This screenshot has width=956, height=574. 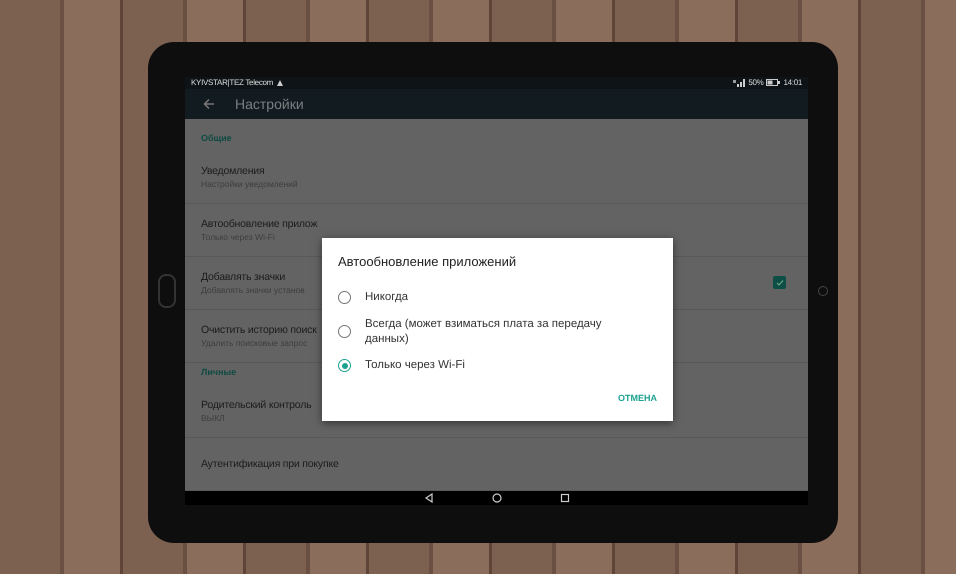 I want to click on option-label: Никогда, so click(x=386, y=297).